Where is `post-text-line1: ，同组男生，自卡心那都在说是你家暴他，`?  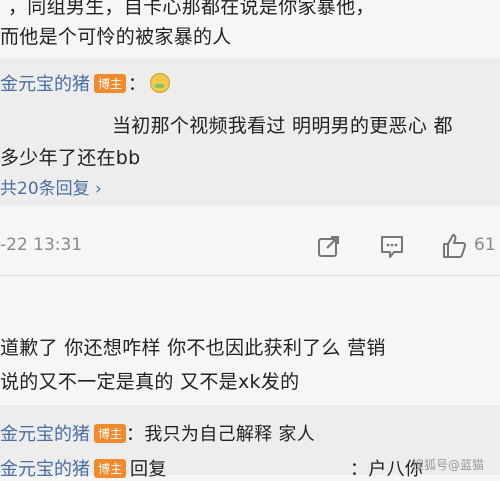 post-text-line1: ，同组男生，自卡心那都在说是你家暴他， is located at coordinates (191, 9).